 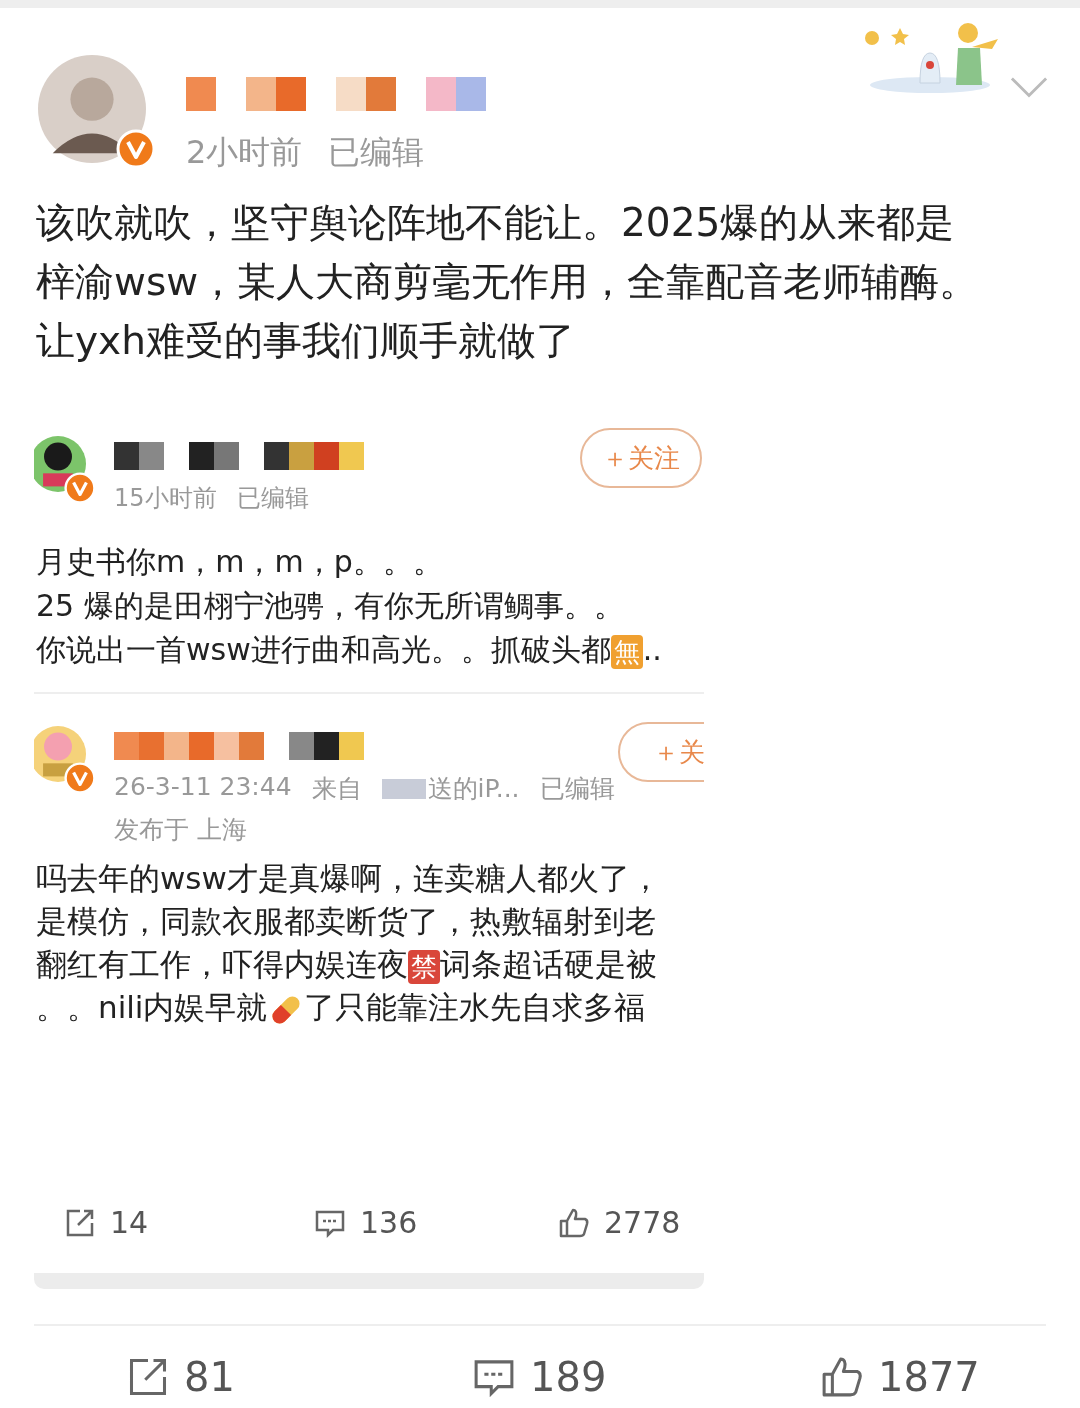 I want to click on avatar, so click(x=92, y=109).